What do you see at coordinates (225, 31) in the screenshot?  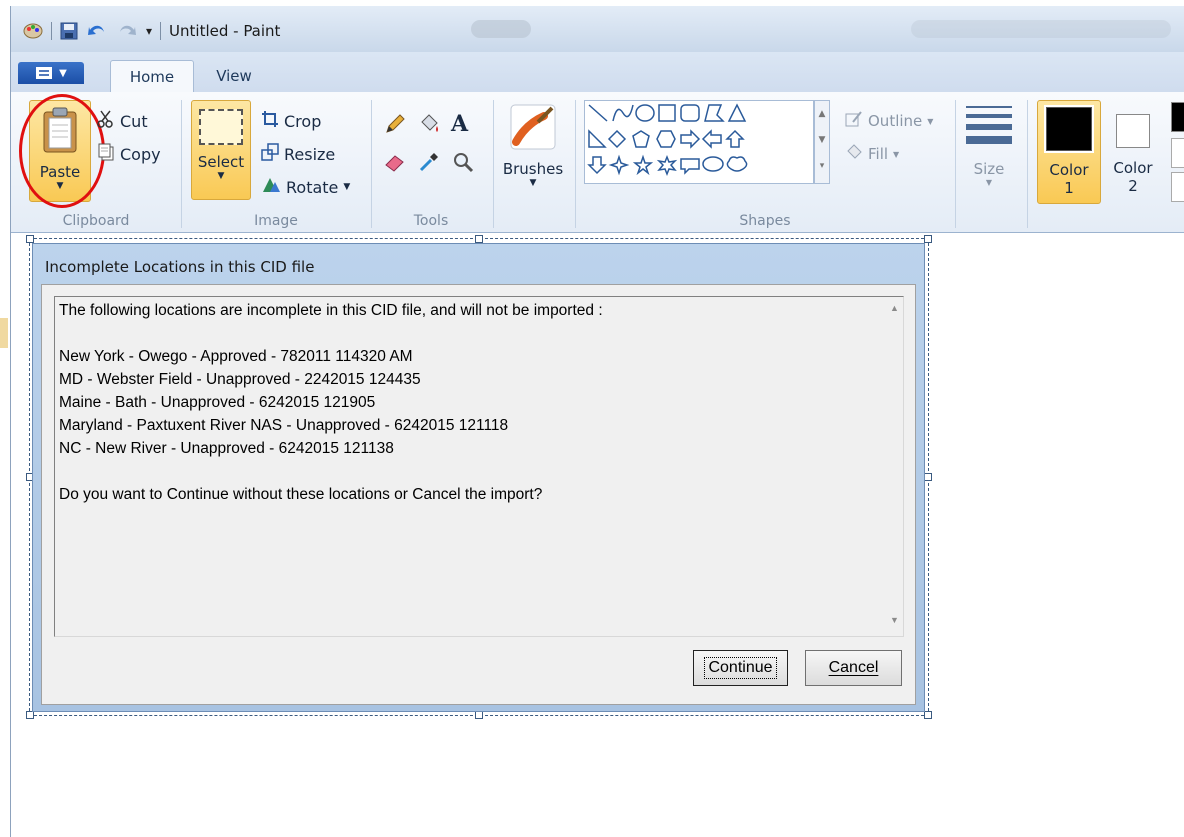 I see `window-title: Untitled - Paint` at bounding box center [225, 31].